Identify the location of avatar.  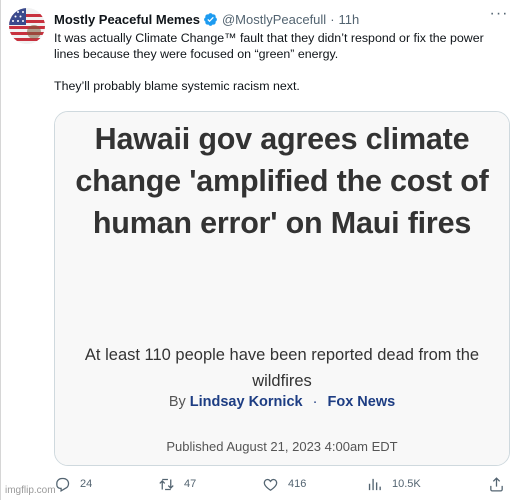
(27, 26).